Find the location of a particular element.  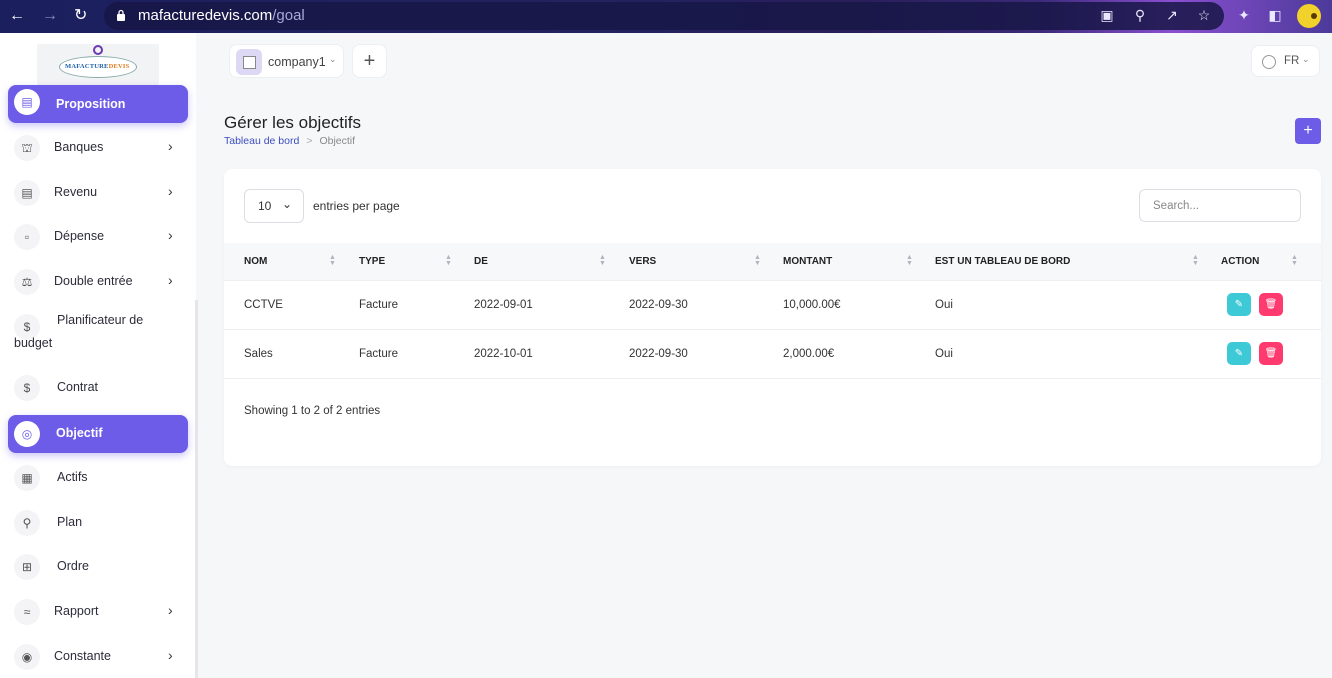

entries-per-page-select: 10 ⌄ is located at coordinates (274, 206).